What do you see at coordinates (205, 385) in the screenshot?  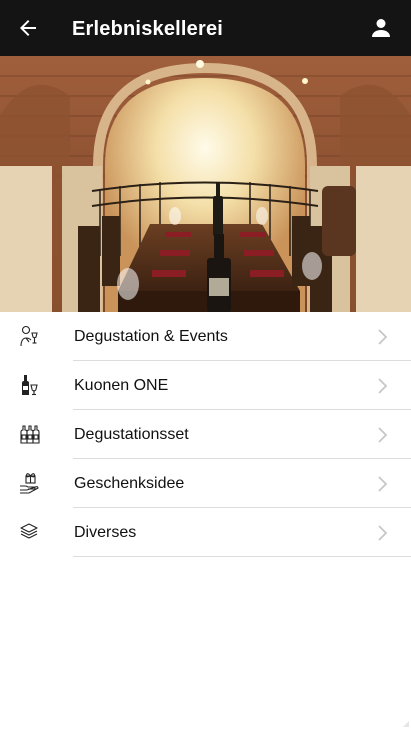 I see `menu-item-kuonen-one: Kuonen ONE` at bounding box center [205, 385].